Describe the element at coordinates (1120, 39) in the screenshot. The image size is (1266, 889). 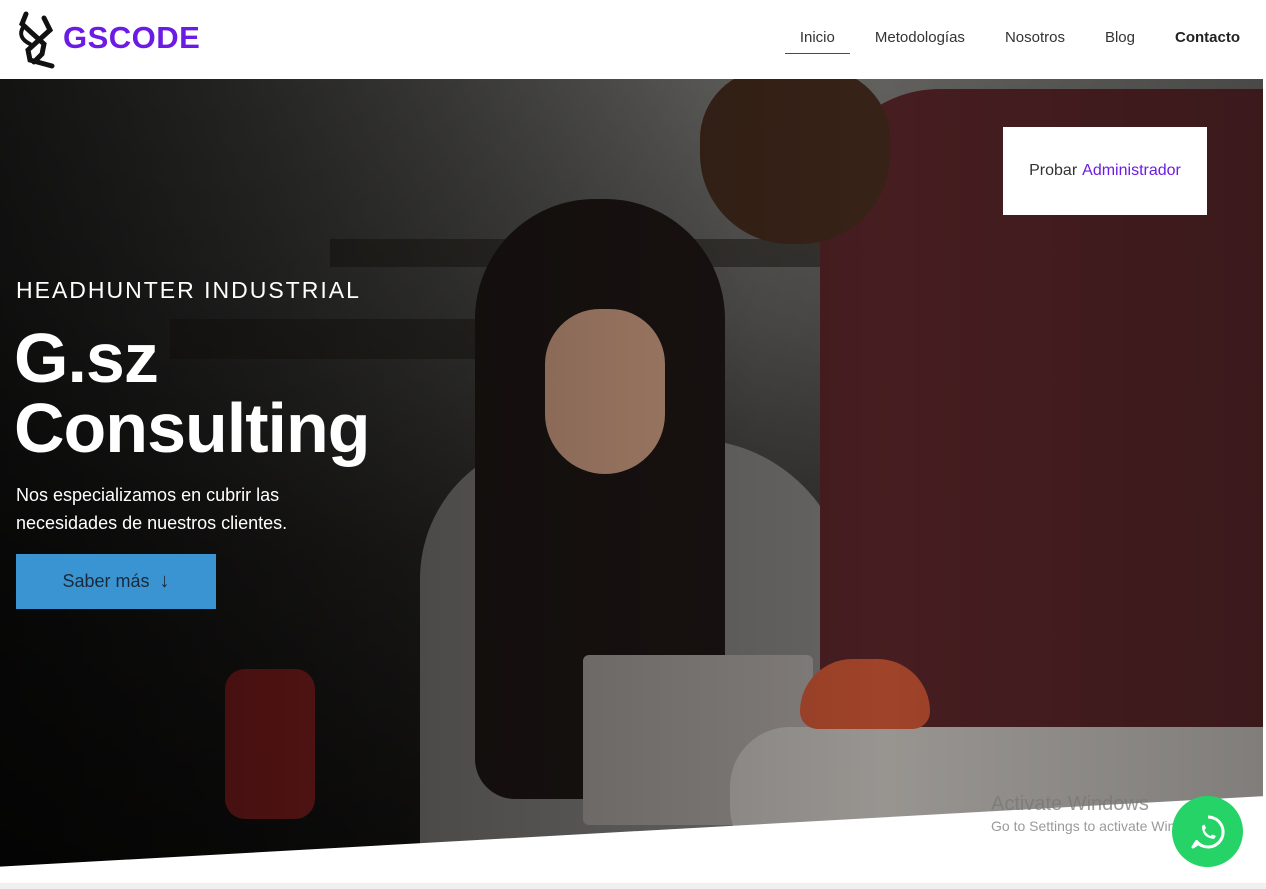
I see `nav-item-blog: Blog` at that location.